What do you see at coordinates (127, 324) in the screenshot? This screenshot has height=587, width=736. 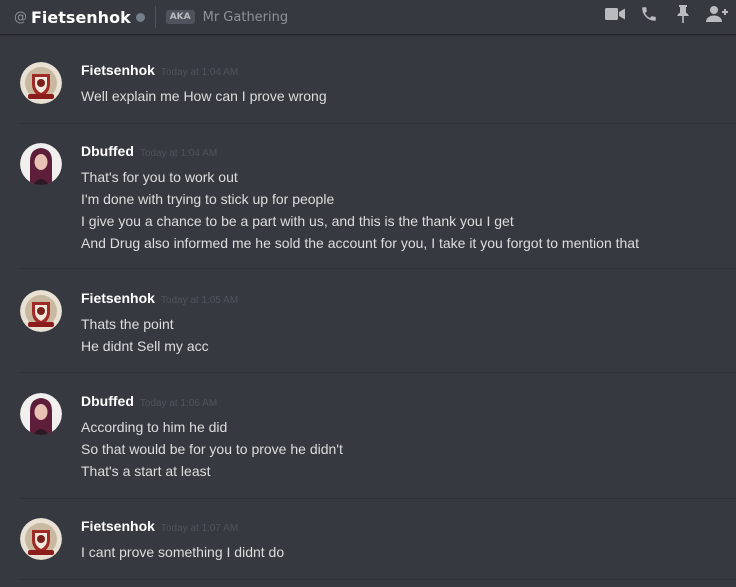 I see `message-line: Thats the point` at bounding box center [127, 324].